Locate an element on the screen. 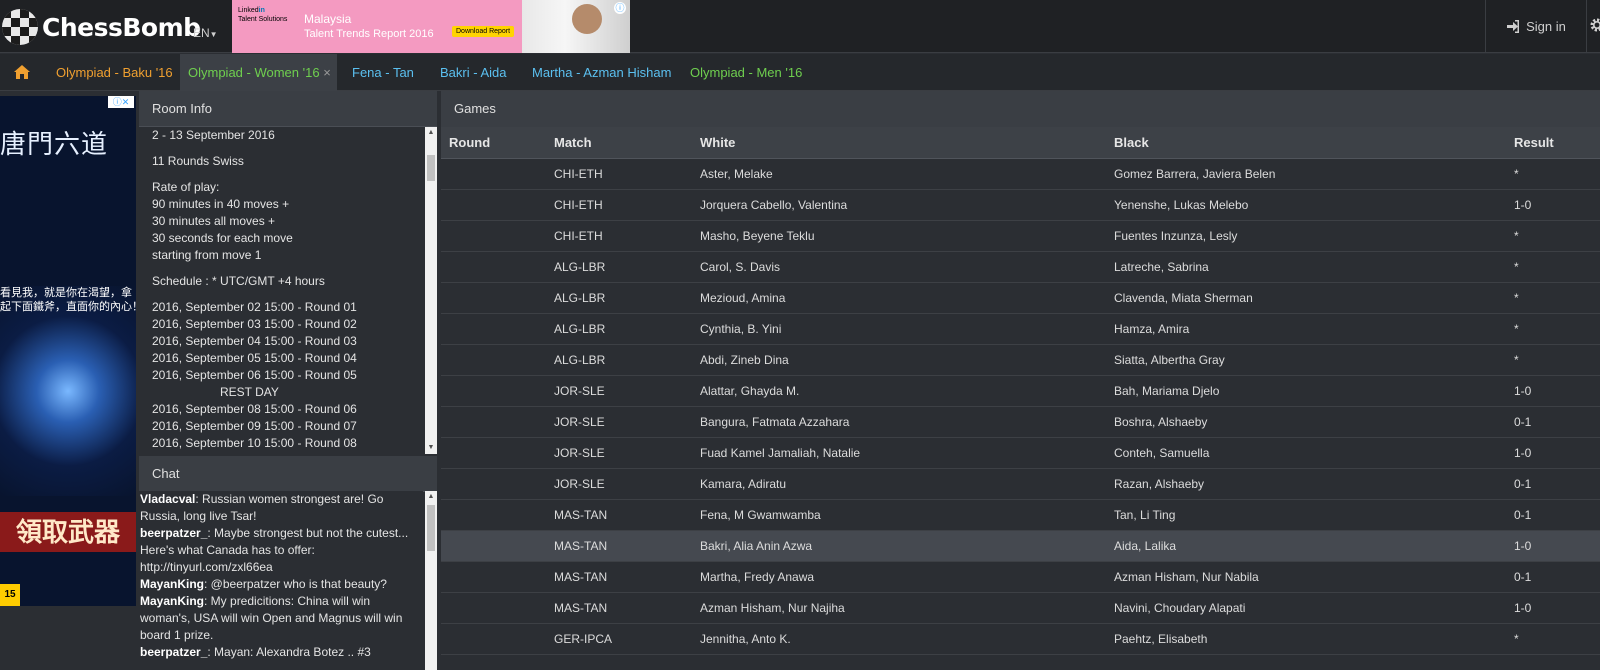 The width and height of the screenshot is (1600, 670). room-info-line: Schedule : * UTC/GMT +4 hours is located at coordinates (238, 281).